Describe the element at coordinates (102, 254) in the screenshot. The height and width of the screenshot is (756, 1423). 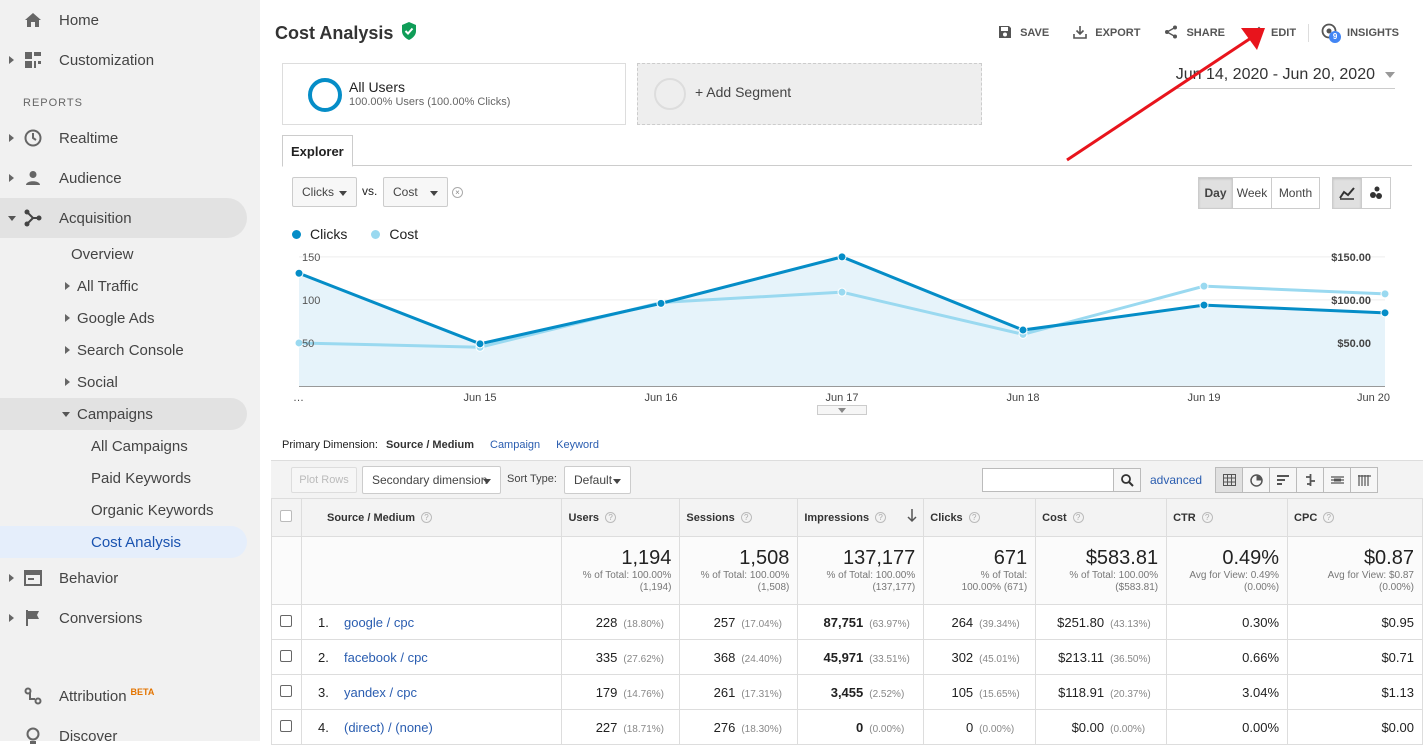
I see `nav-overview: Overview` at that location.